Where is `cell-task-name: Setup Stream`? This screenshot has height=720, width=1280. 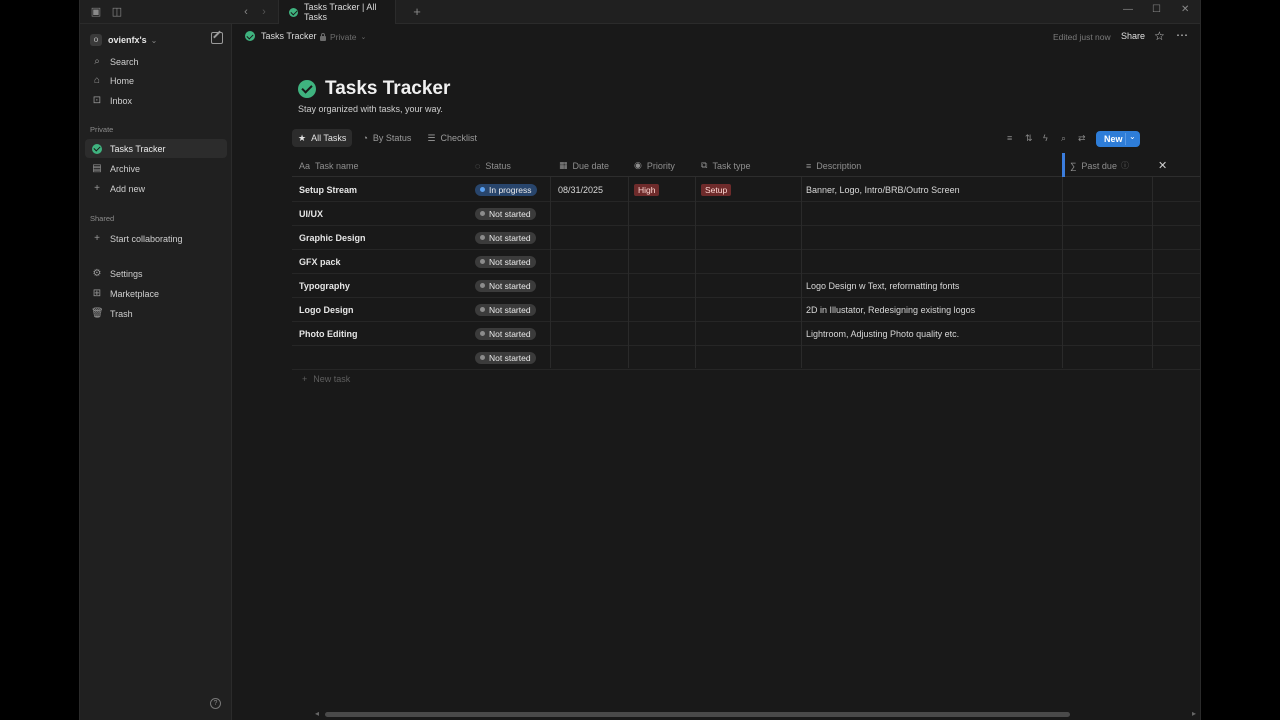 cell-task-name: Setup Stream is located at coordinates (328, 189).